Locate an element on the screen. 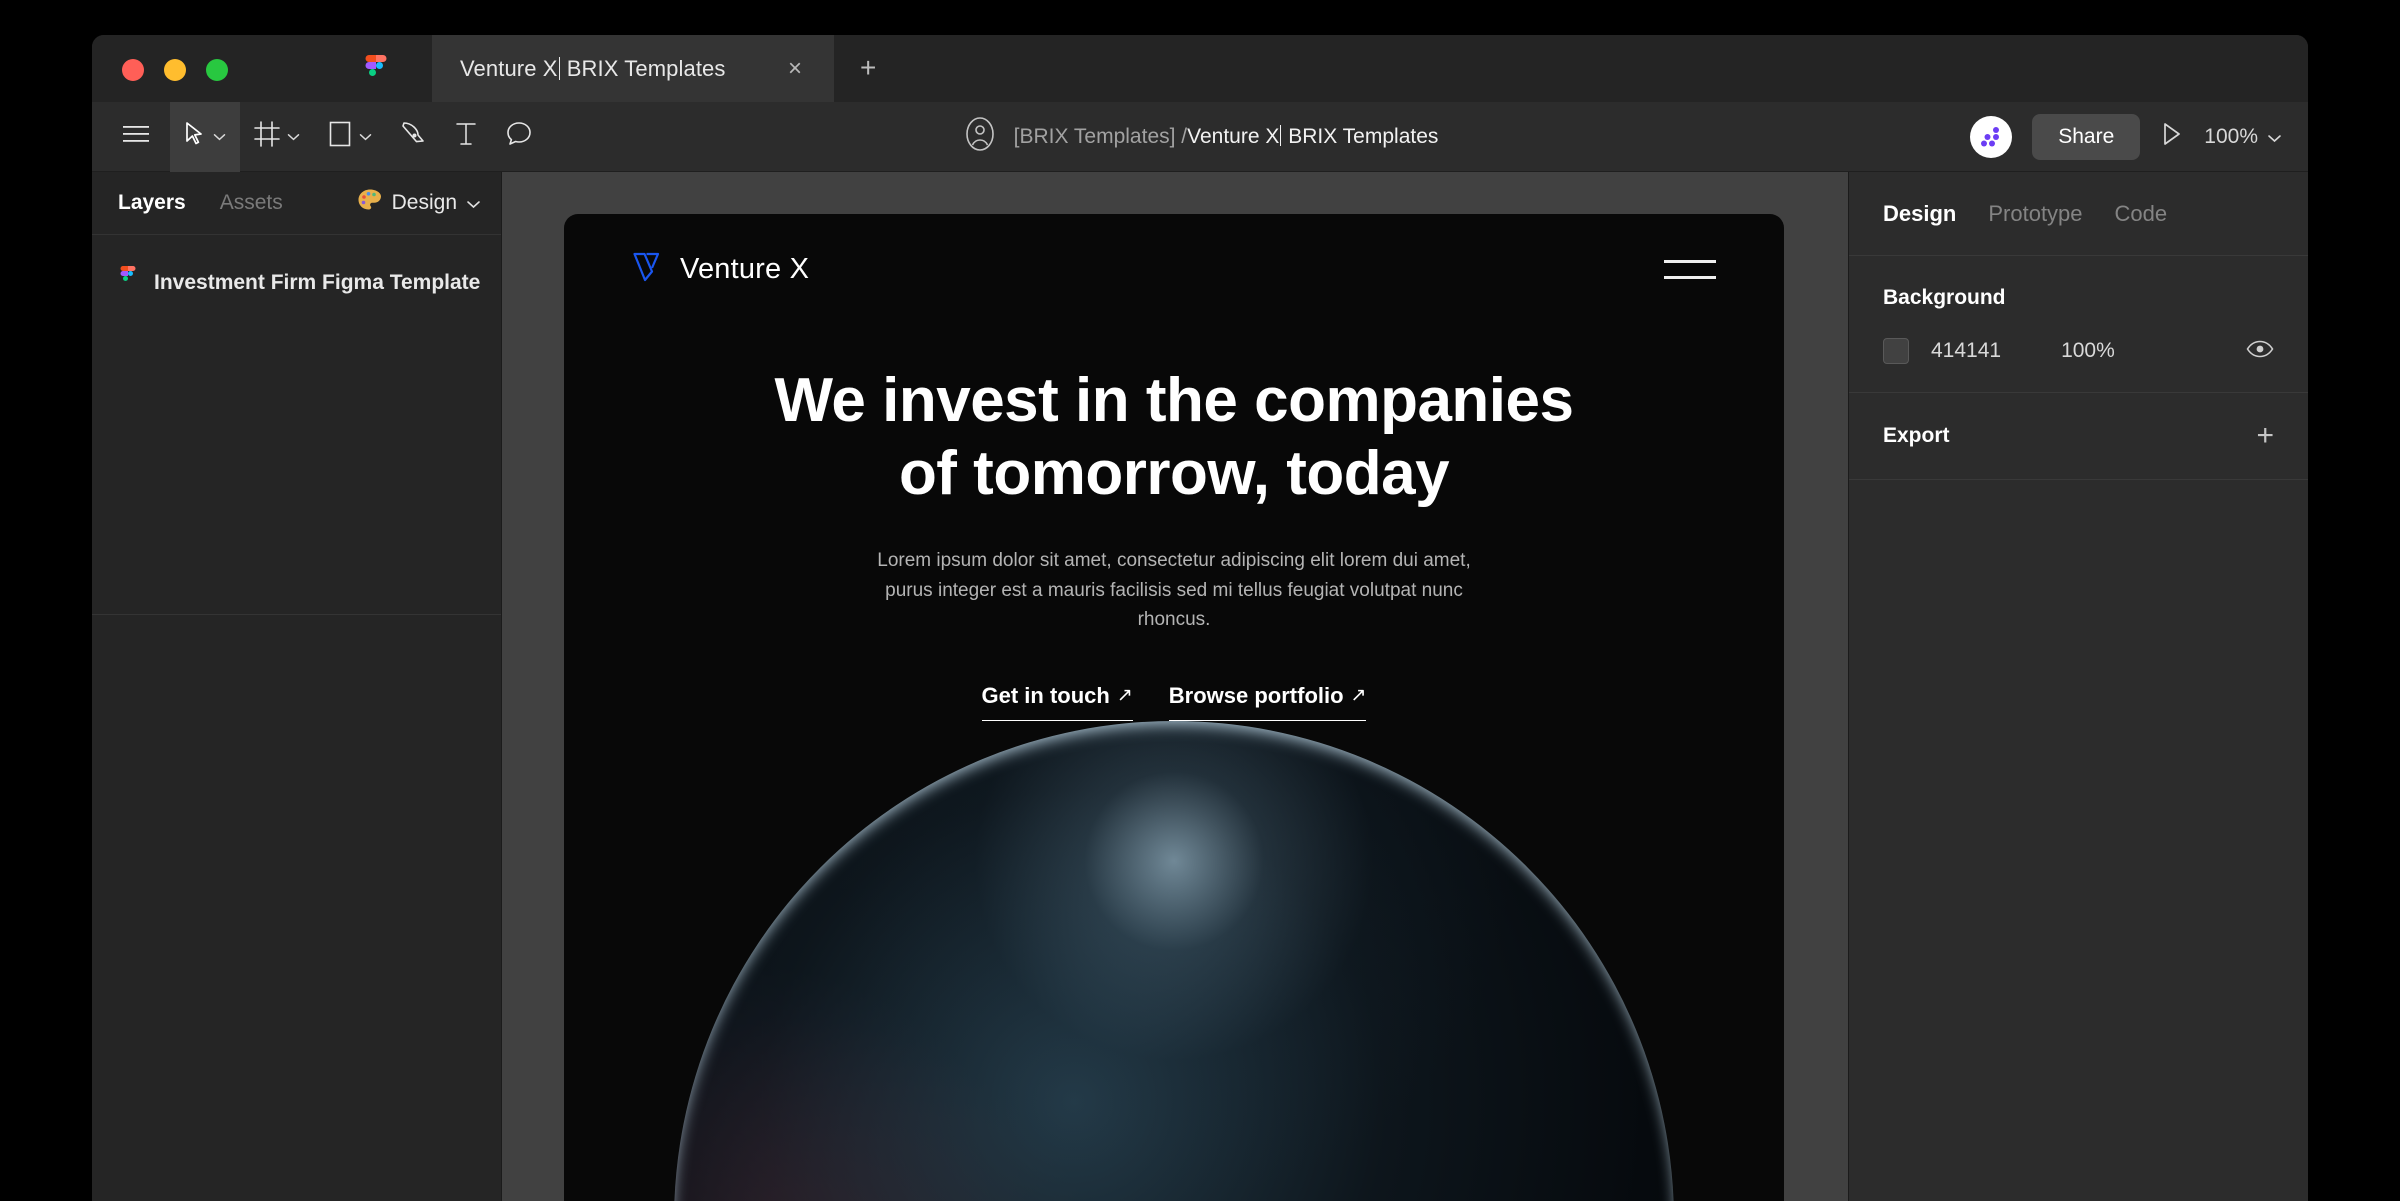 The image size is (2400, 1201). brand-name: Venture X is located at coordinates (745, 268).